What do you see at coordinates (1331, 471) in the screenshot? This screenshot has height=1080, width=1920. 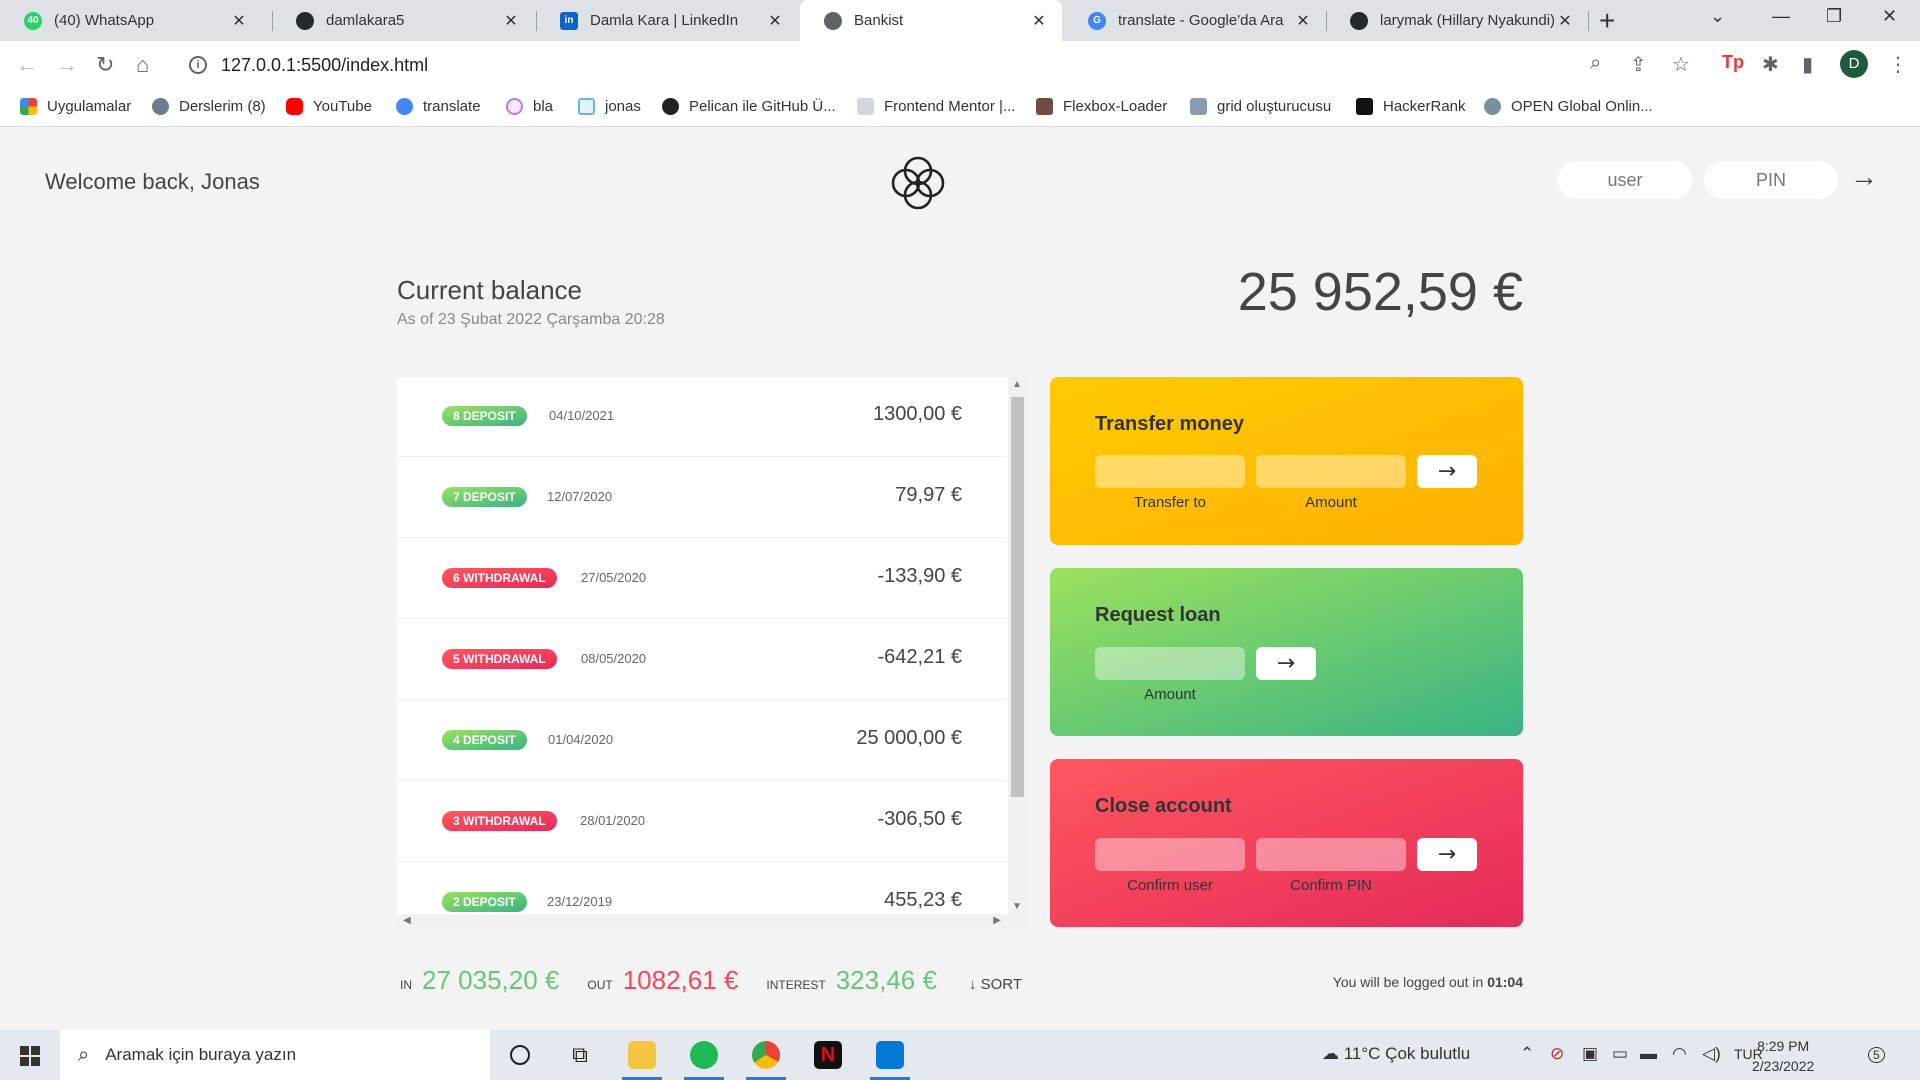 I see `transfer-amount-input` at bounding box center [1331, 471].